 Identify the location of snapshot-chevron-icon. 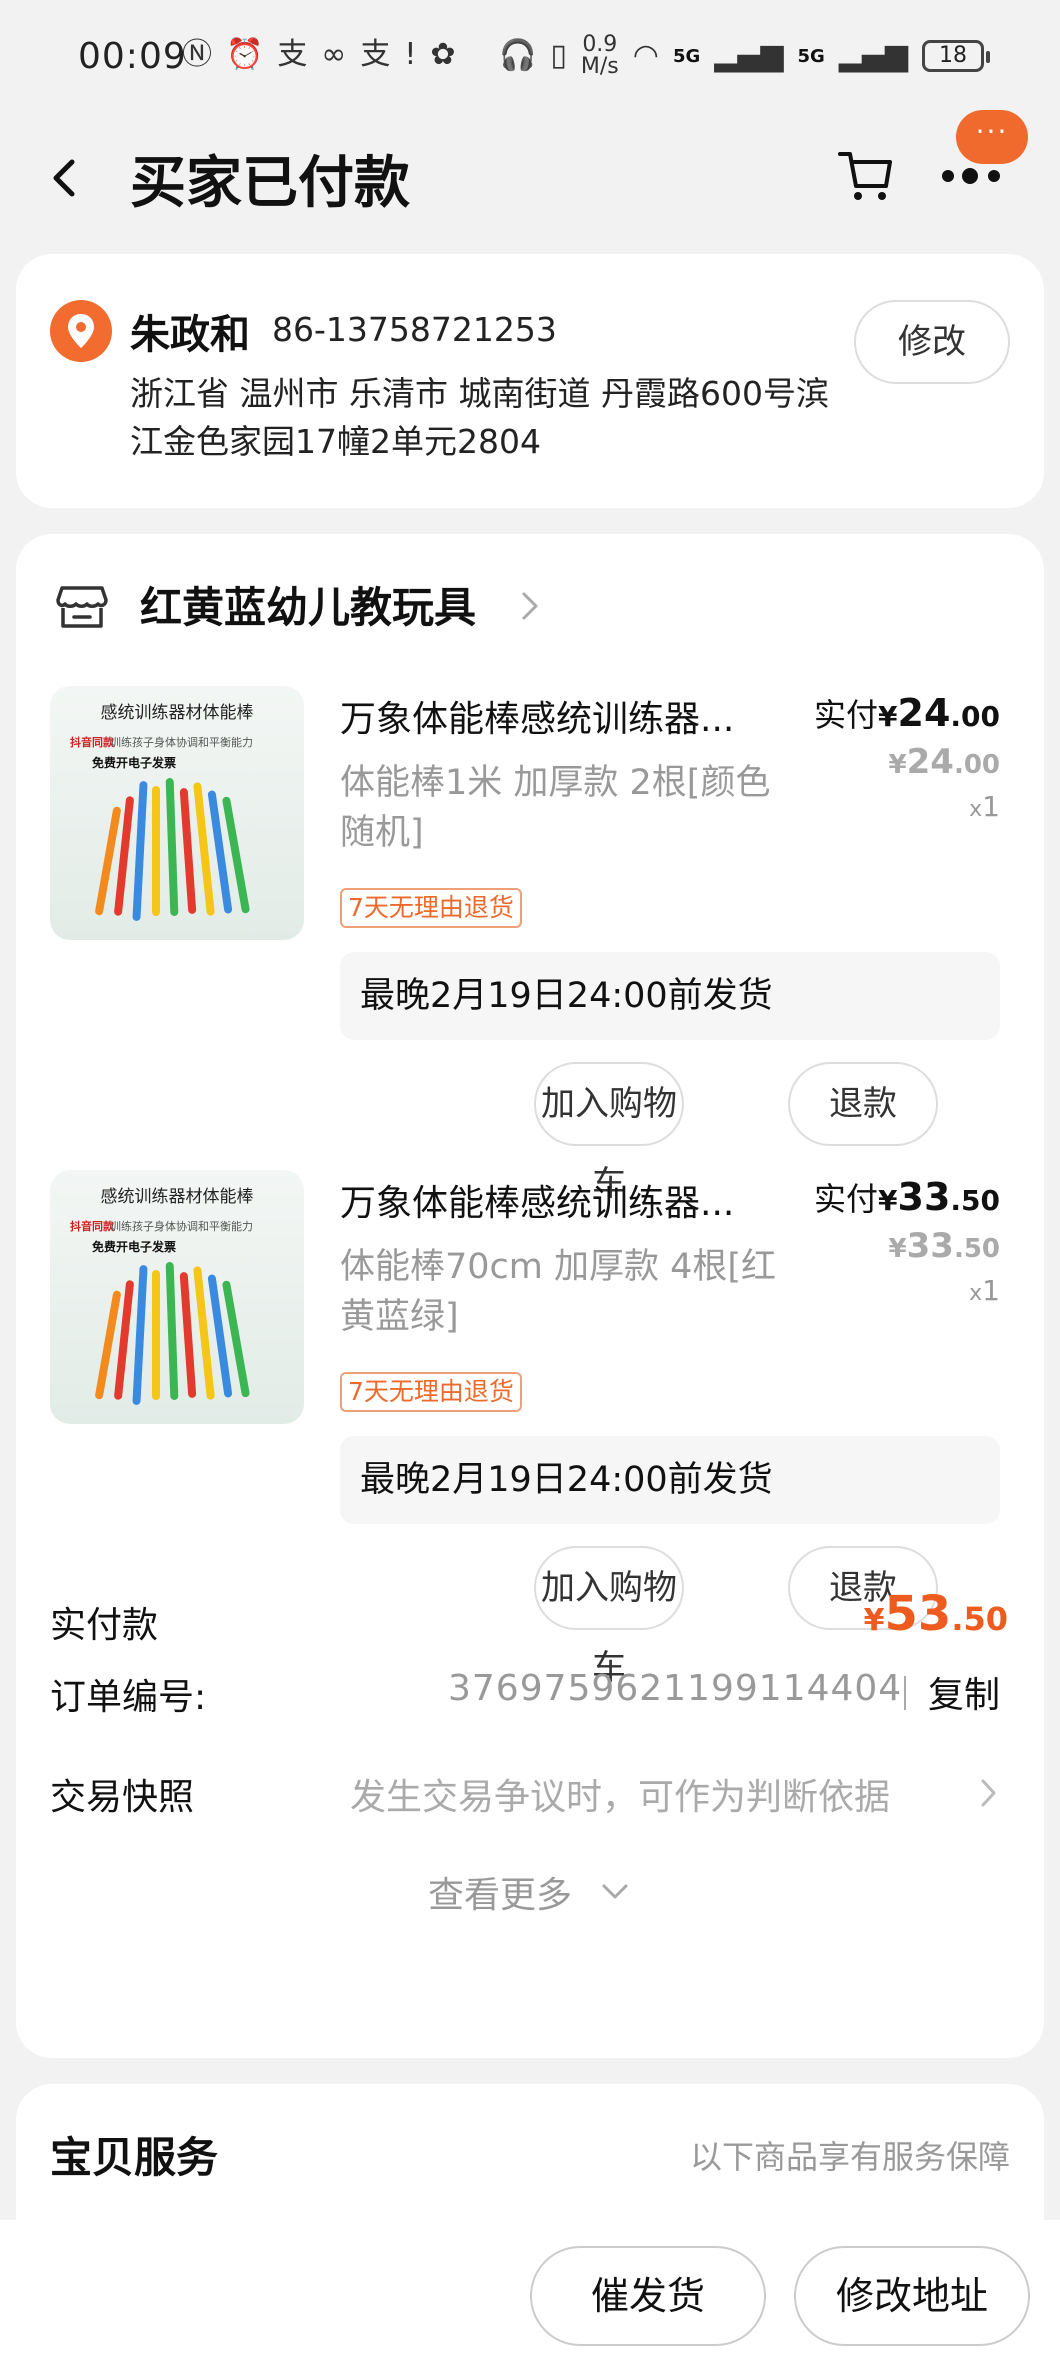
(989, 1793).